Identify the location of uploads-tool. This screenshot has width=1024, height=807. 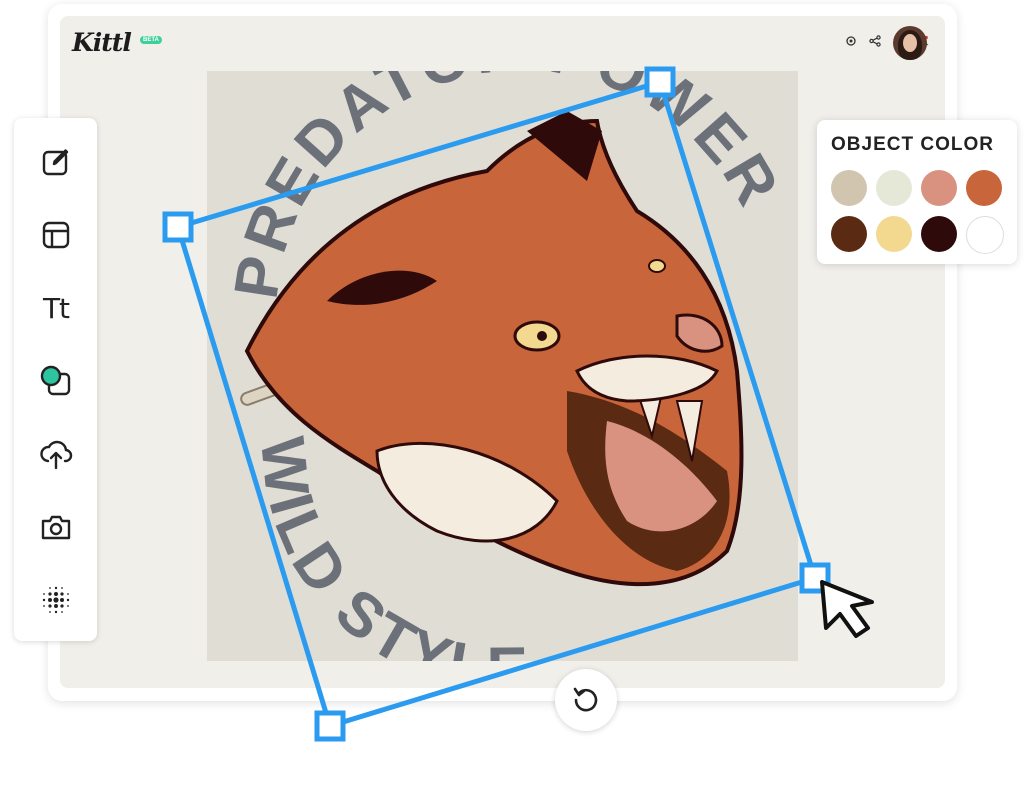
(56, 454).